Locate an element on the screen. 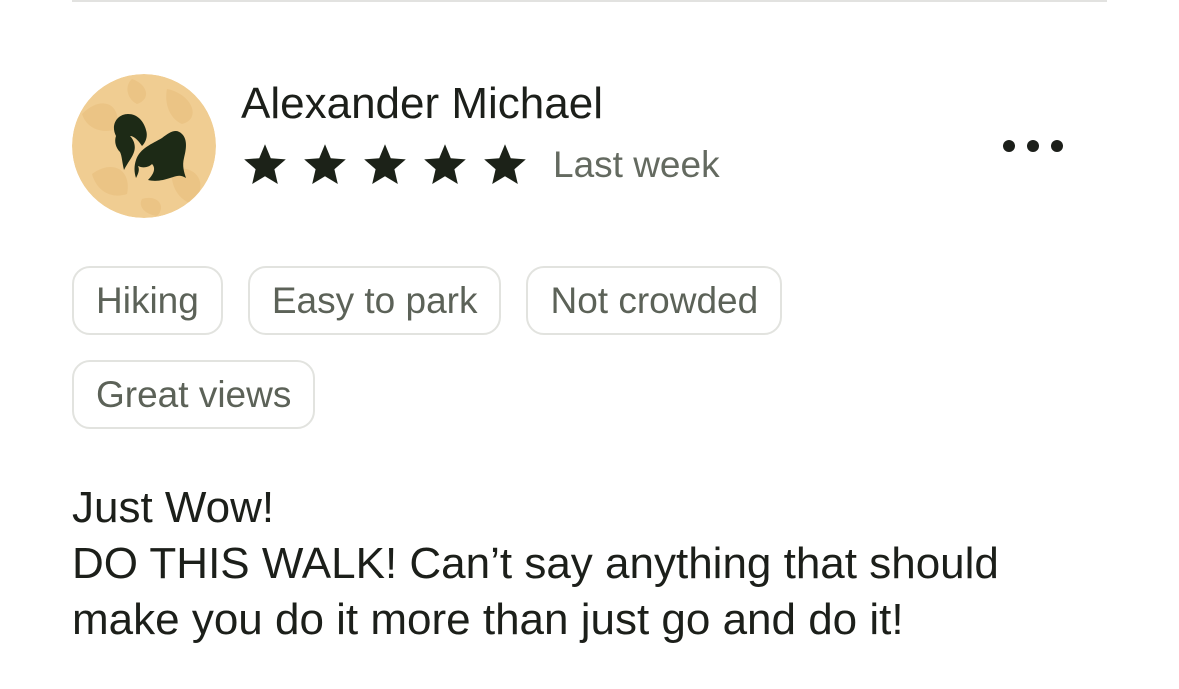 The height and width of the screenshot is (689, 1179). review-date: Last week is located at coordinates (636, 164).